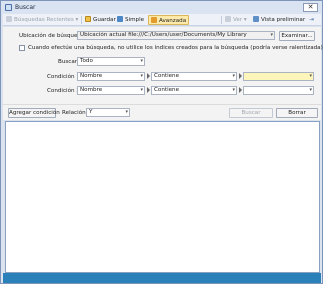  I want to click on preview-label: Vista preliminar, so click(283, 20).